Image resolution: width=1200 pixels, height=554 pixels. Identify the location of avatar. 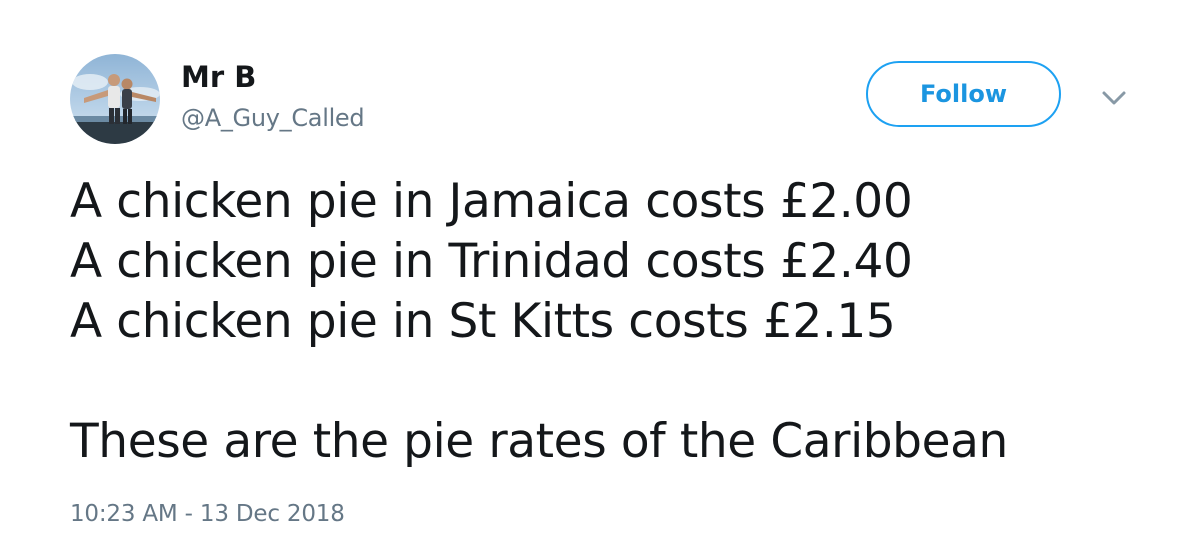
(115, 99).